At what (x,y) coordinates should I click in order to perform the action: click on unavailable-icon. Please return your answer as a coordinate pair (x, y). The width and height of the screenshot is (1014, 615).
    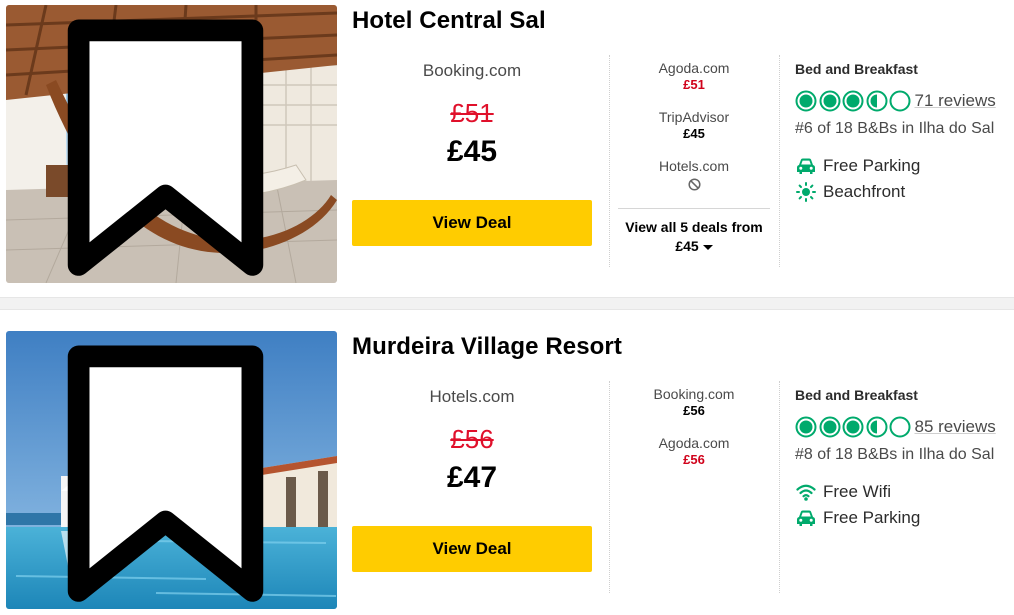
    Looking at the image, I should click on (694, 184).